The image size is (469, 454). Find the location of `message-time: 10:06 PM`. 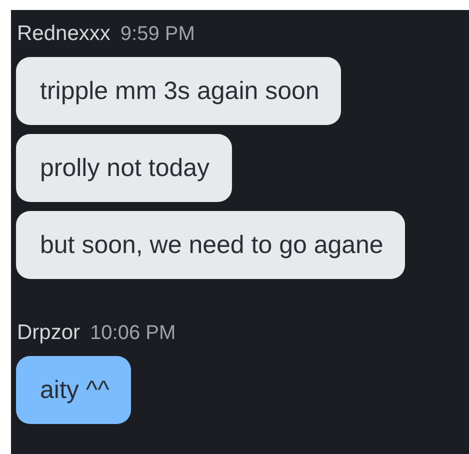

message-time: 10:06 PM is located at coordinates (133, 333).